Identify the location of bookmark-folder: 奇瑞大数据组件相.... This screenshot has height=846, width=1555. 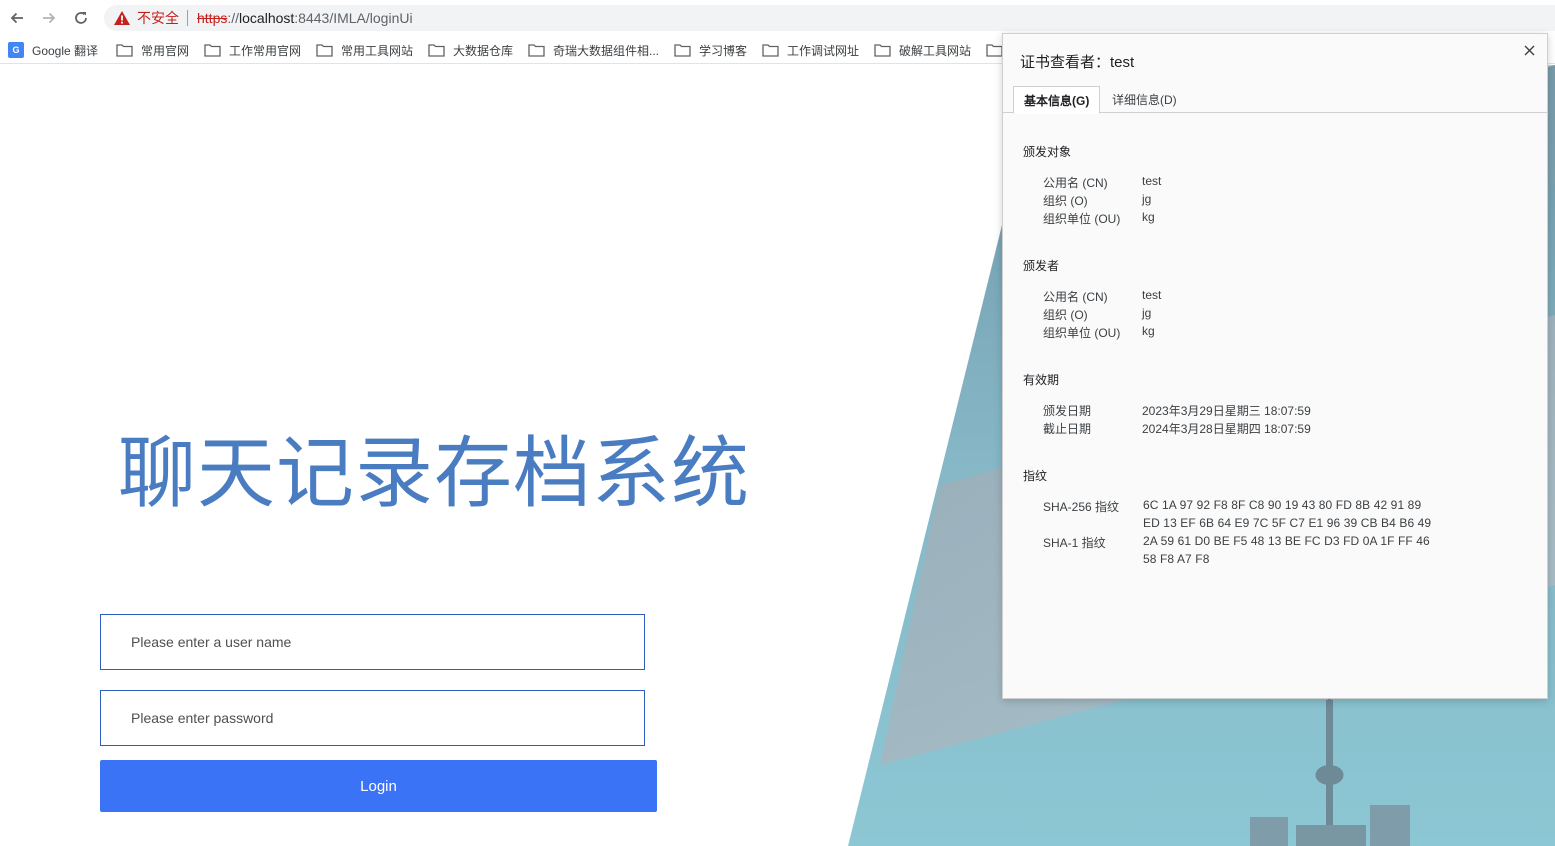
(593, 50).